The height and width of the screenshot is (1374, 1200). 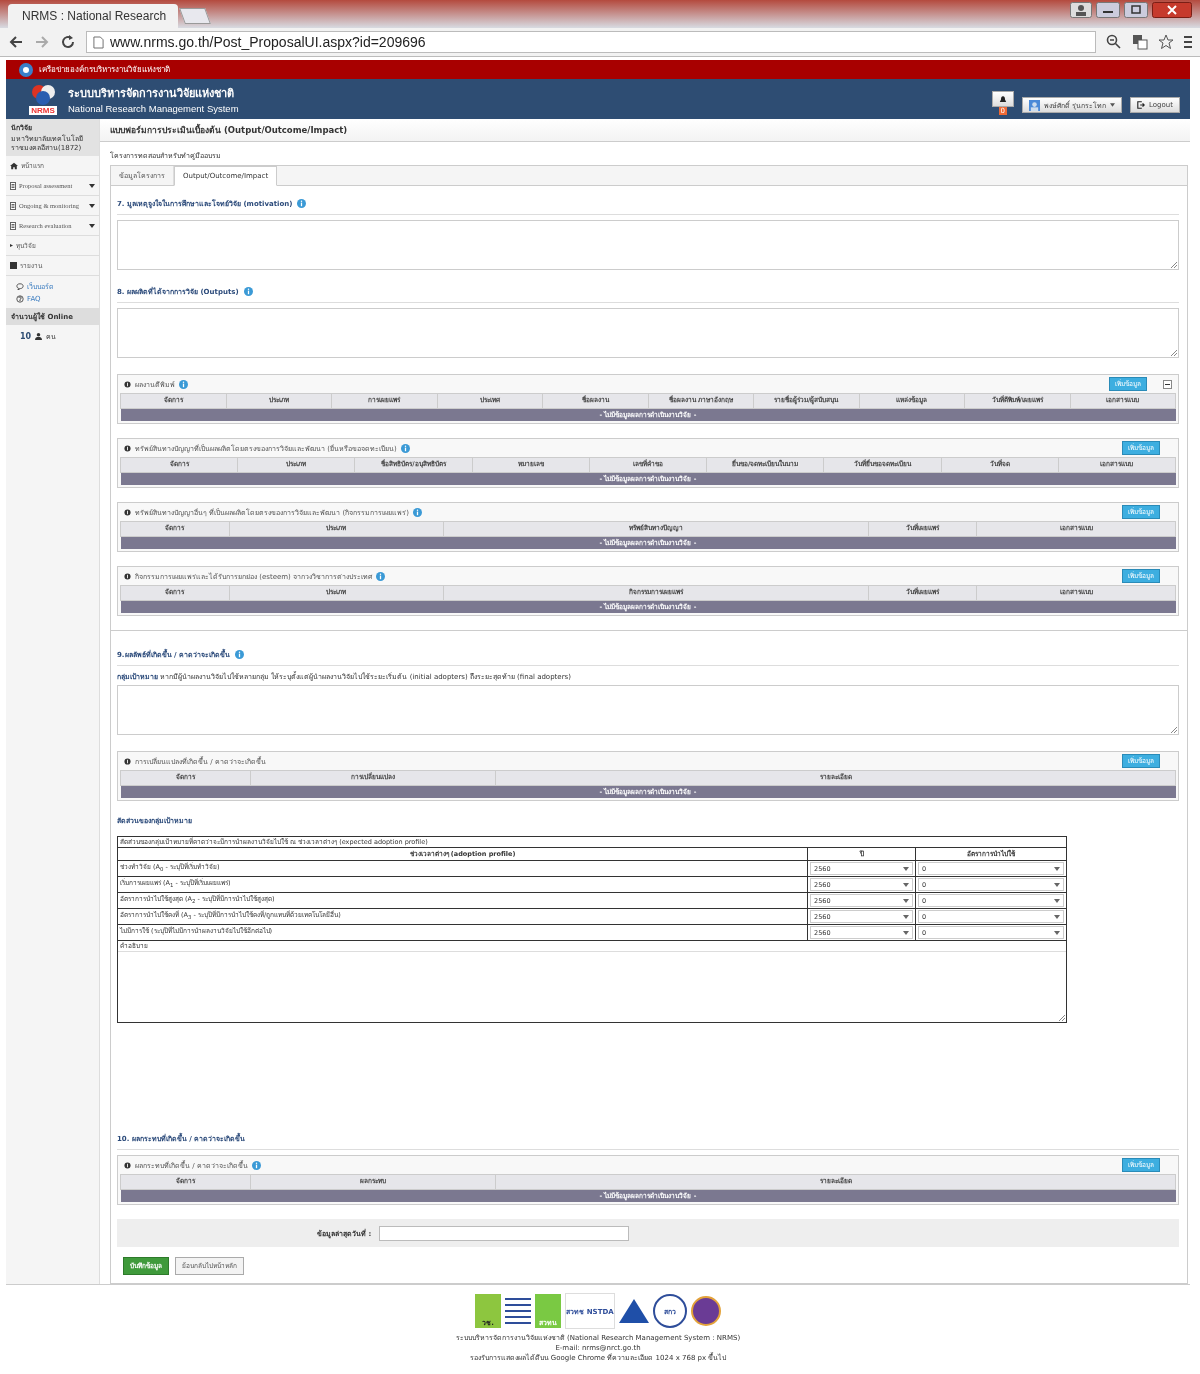 I want to click on avatar-icon, so click(x=1034, y=105).